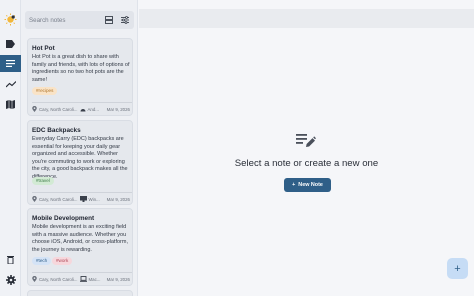 This screenshot has width=474, height=296. I want to click on note-meta: Cary, North Caroli... Mac... Mar 9, 2026, so click(82, 277).